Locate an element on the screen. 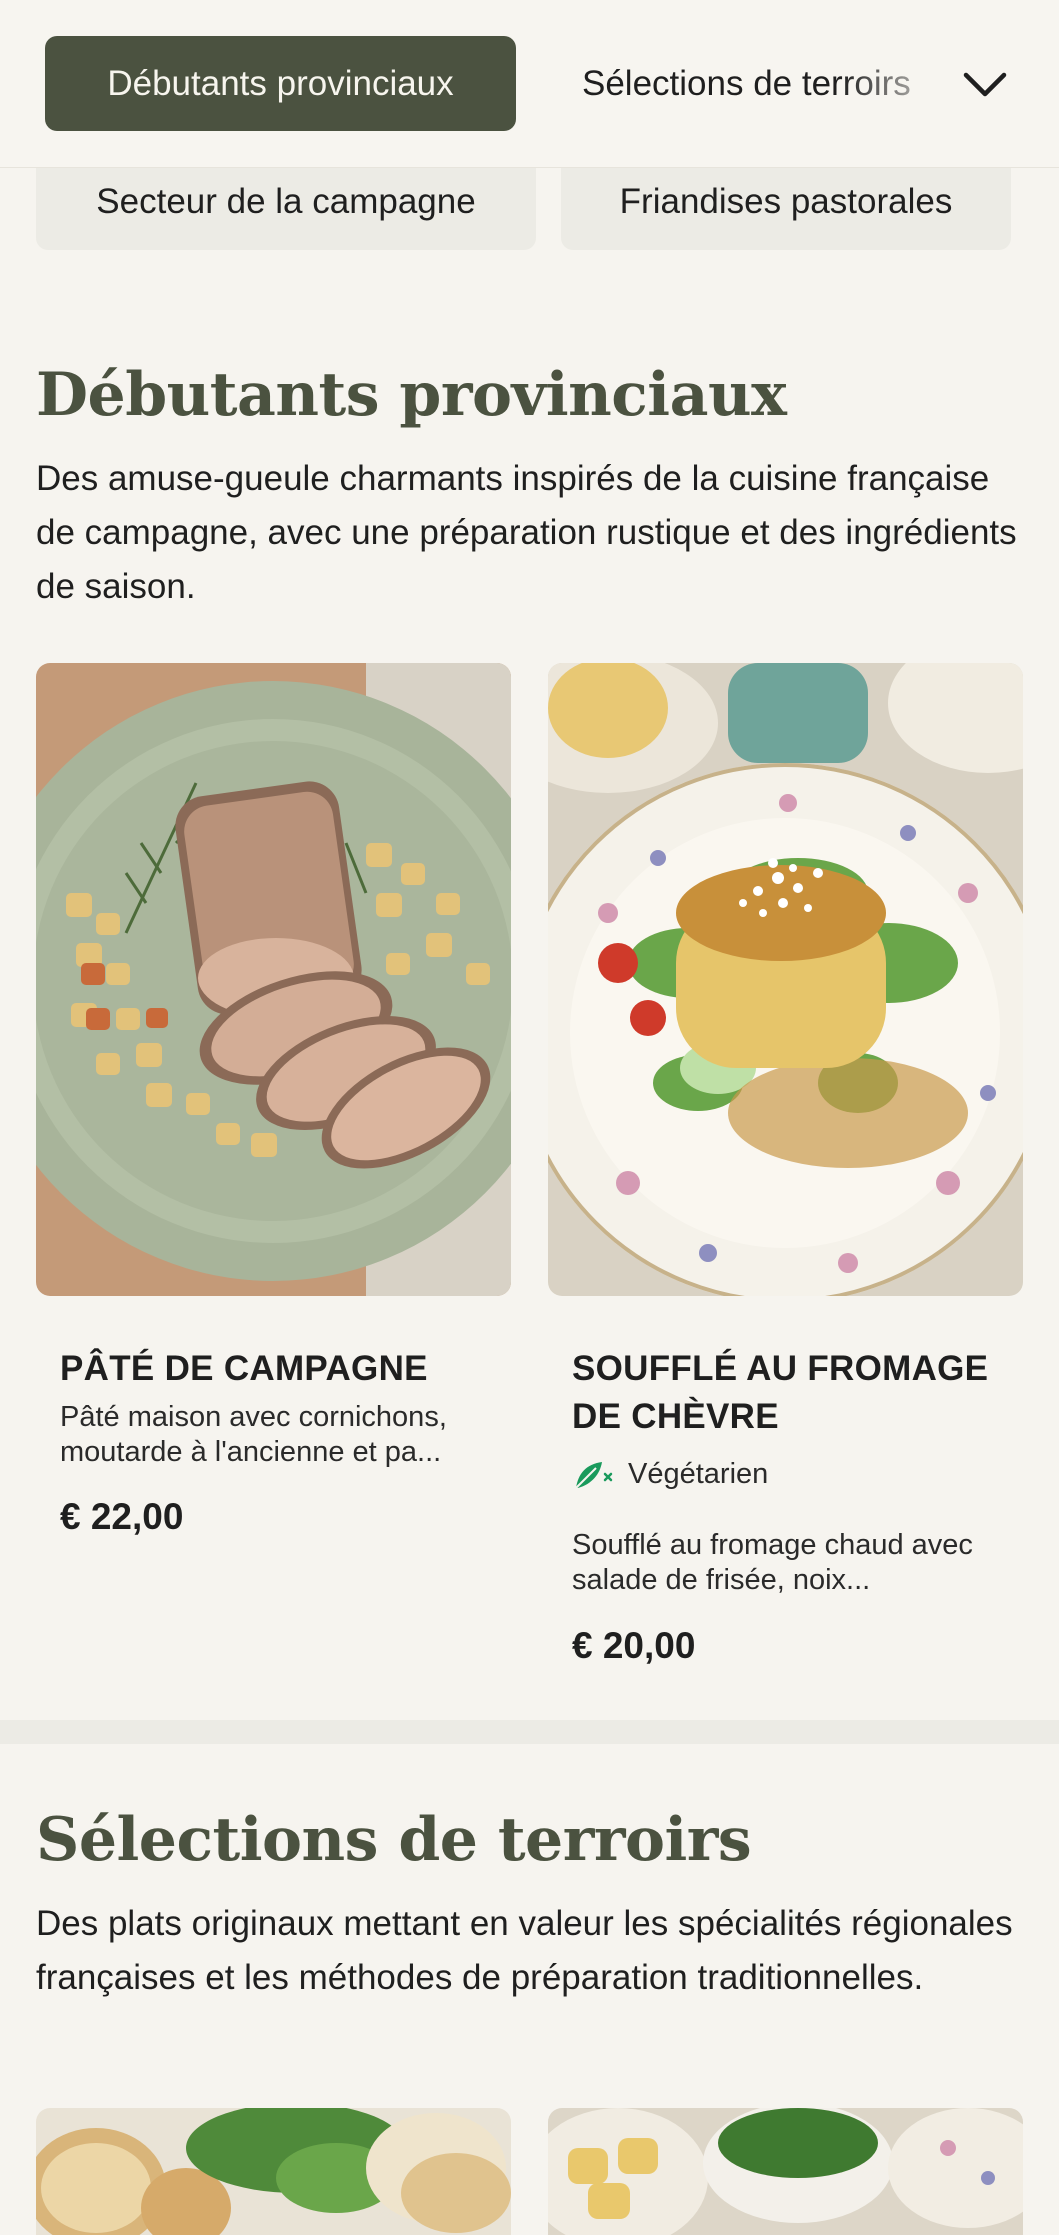  vegetarian-badge: Végétarien is located at coordinates (670, 1474).